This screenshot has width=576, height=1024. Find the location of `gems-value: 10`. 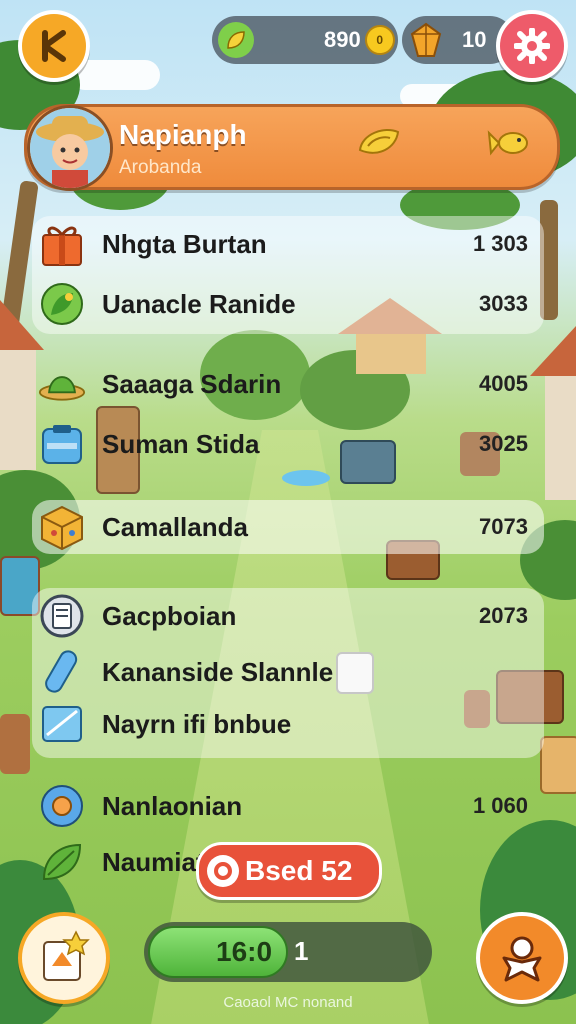

gems-value: 10 is located at coordinates (474, 39).